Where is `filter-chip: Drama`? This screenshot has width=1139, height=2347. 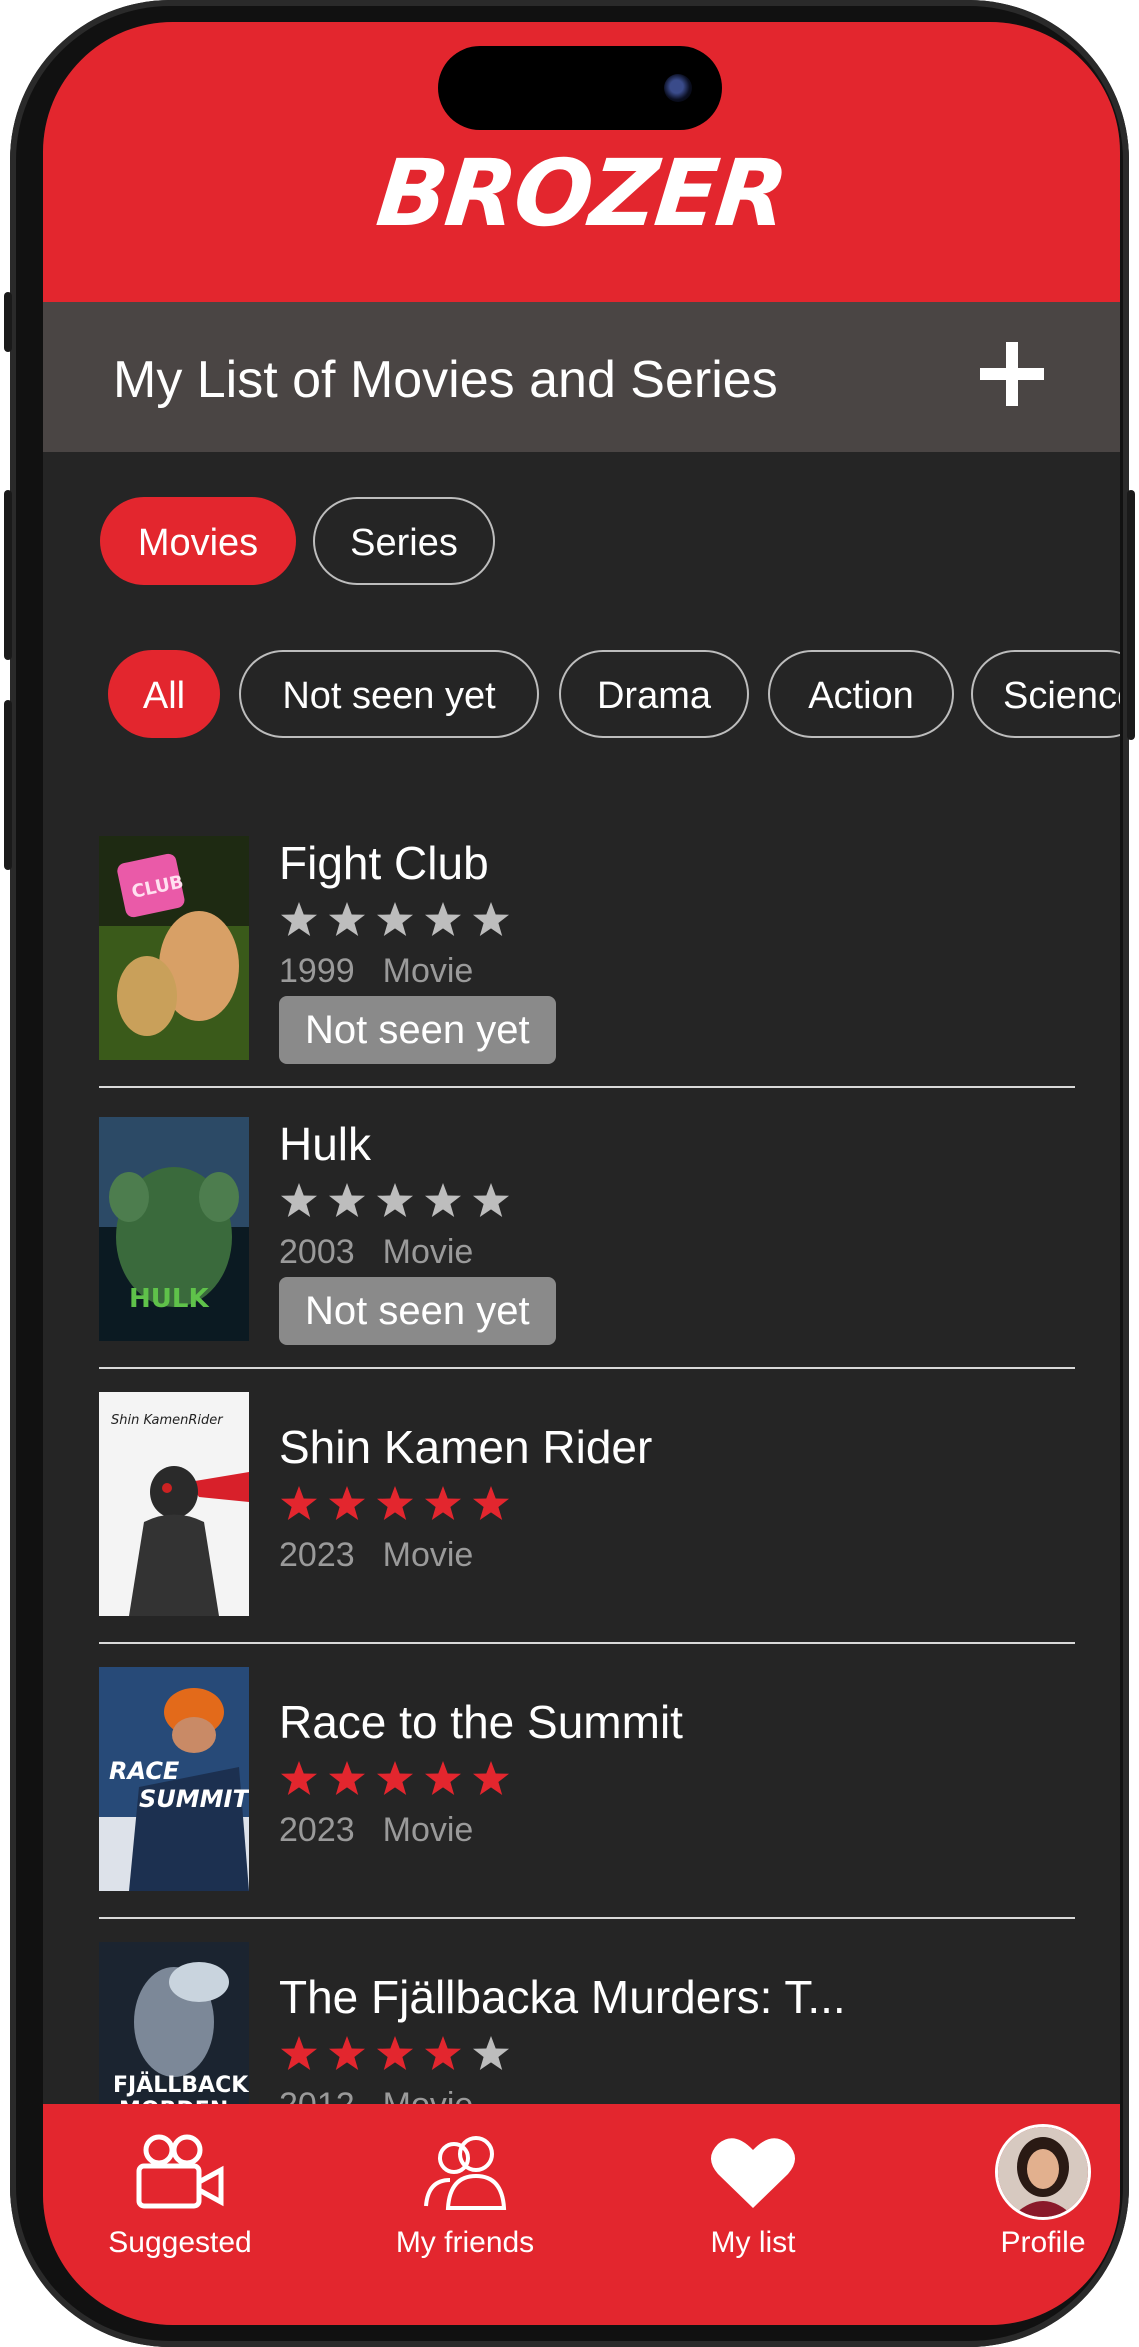 filter-chip: Drama is located at coordinates (654, 694).